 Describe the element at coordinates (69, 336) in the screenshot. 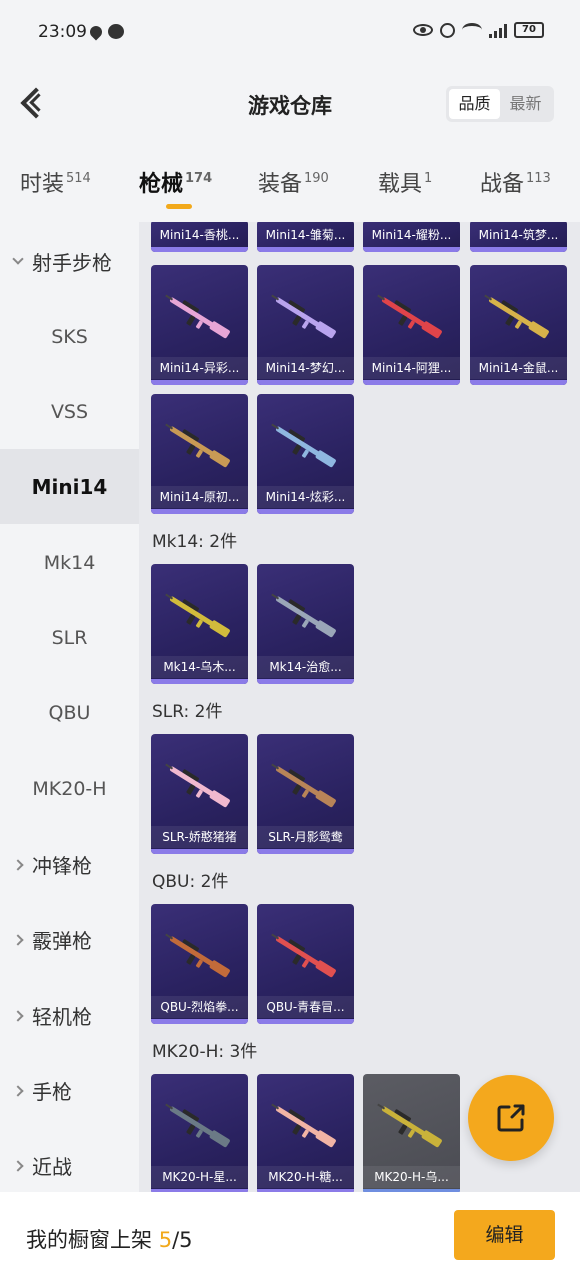

I see `sidebar-item-sks: SKS` at that location.